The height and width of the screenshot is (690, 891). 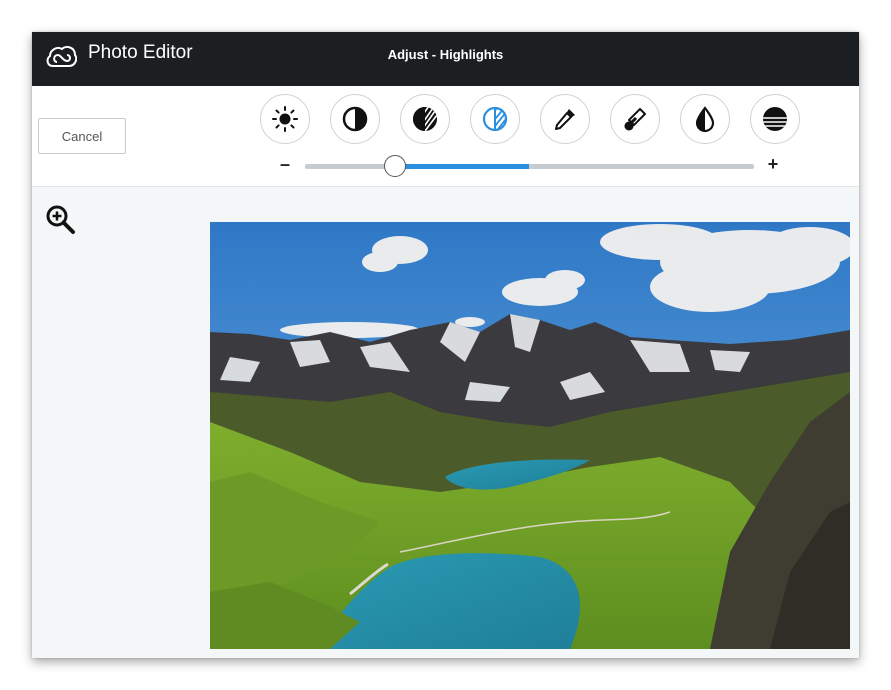 I want to click on saturation-tool-button, so click(x=705, y=119).